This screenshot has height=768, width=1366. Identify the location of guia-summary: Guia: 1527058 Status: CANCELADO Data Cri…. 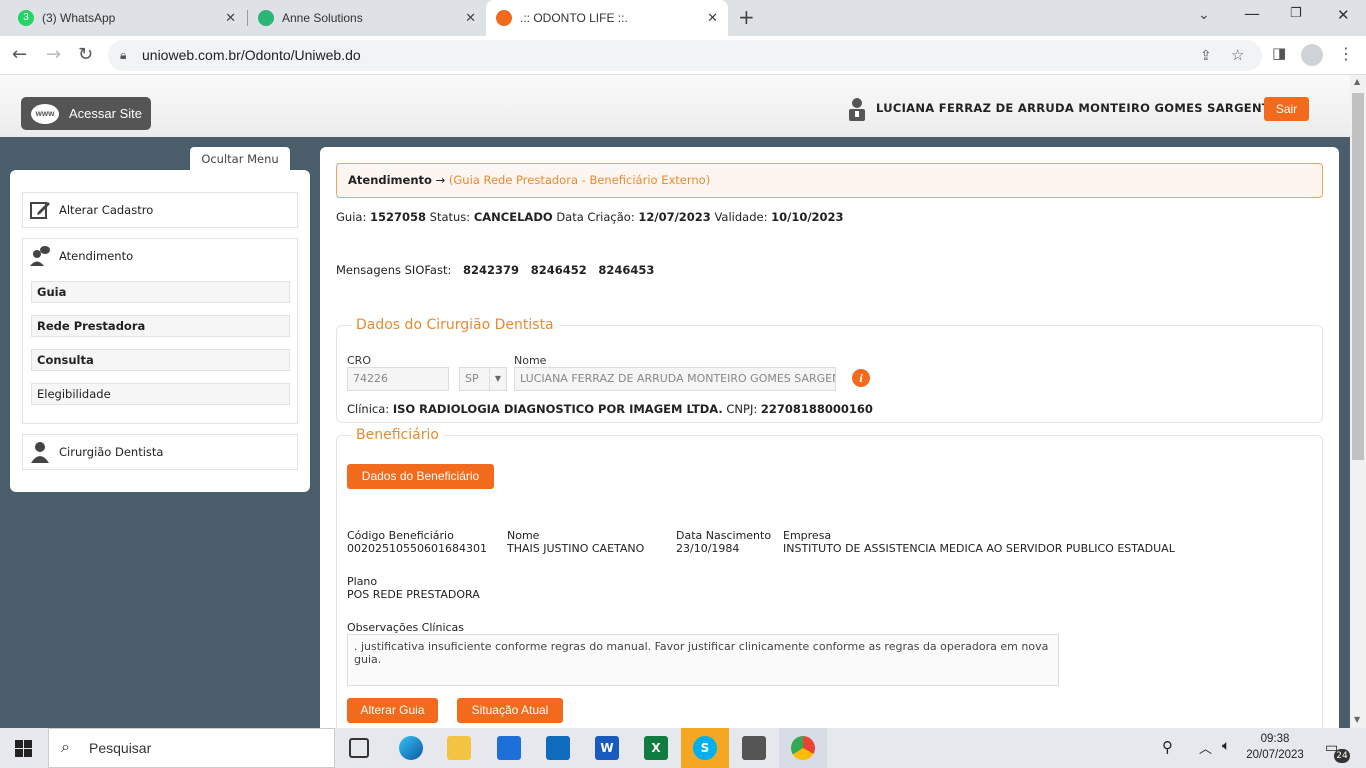
(590, 217).